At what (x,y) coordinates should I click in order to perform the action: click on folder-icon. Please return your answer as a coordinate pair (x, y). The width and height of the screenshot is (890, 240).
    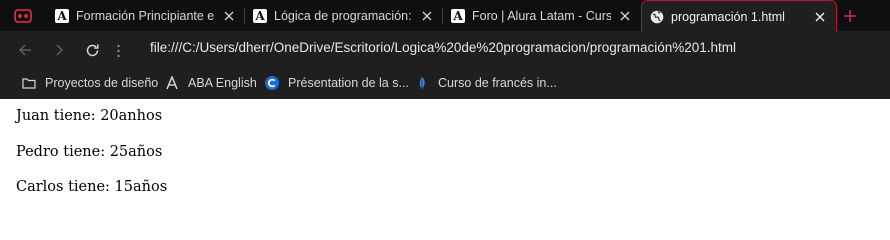
    Looking at the image, I should click on (29, 83).